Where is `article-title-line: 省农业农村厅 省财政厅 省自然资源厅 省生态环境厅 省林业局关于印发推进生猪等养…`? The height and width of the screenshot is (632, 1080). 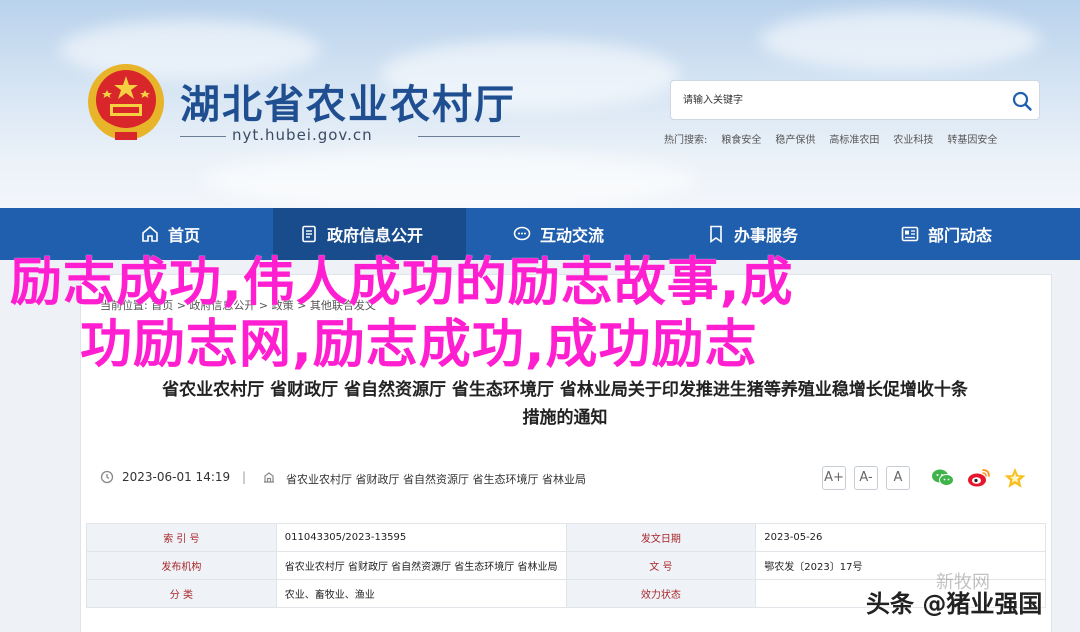 article-title-line: 省农业农村厅 省财政厅 省自然资源厅 省生态环境厅 省林业局关于印发推进生猪等养… is located at coordinates (565, 390).